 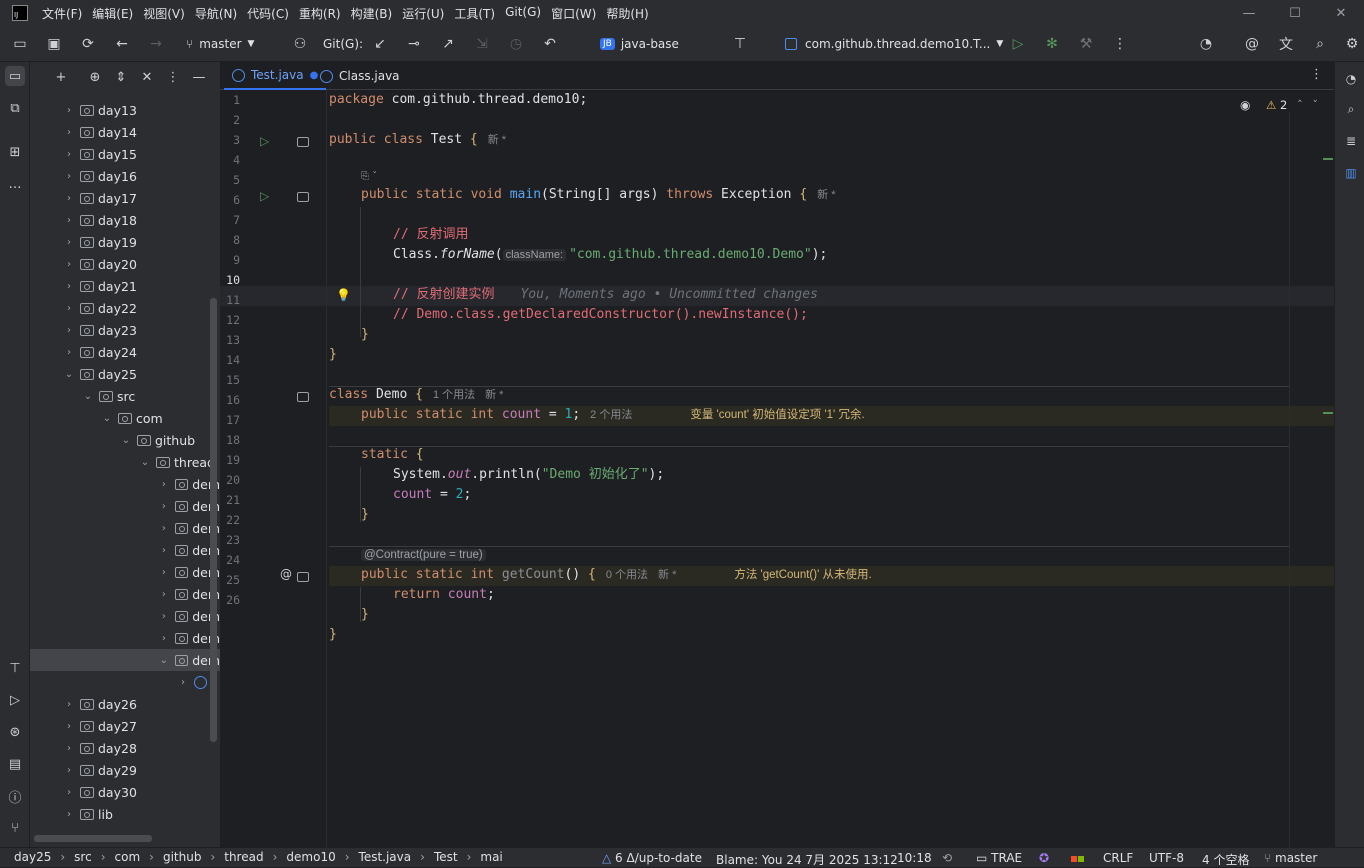 I want to click on indent-setting: 4 个空格, so click(x=1225, y=859).